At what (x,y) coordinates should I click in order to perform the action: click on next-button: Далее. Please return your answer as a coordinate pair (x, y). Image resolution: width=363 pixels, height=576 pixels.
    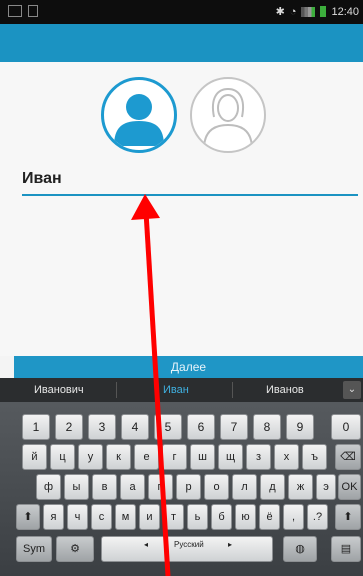
    Looking at the image, I should click on (188, 367).